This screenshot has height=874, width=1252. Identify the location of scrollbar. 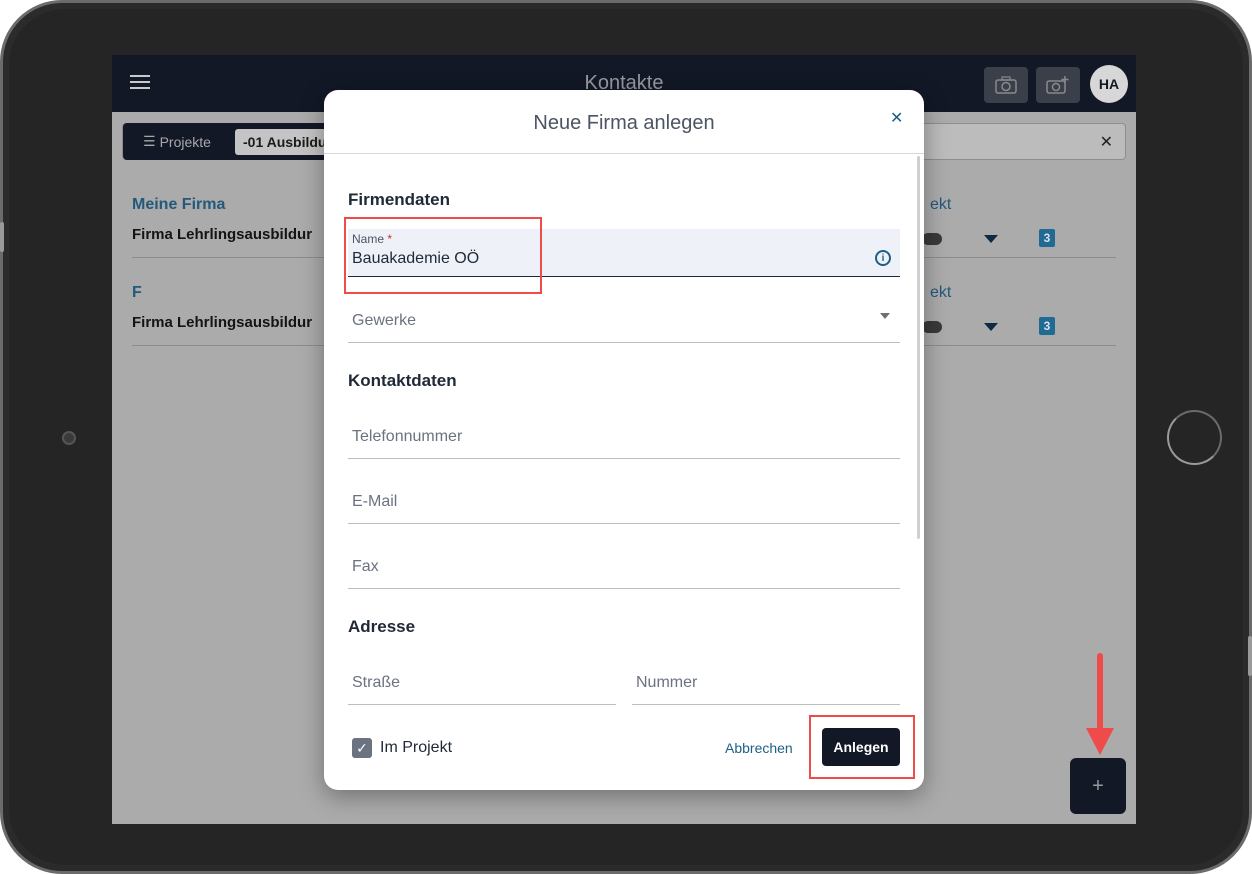
(918, 347).